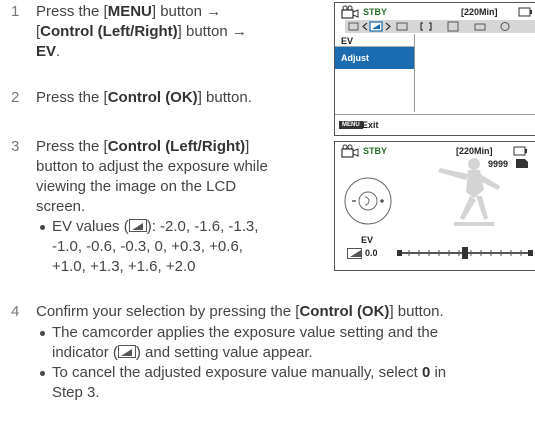 Image resolution: width=535 pixels, height=421 pixels. I want to click on menu-icon-bar, so click(440, 26).